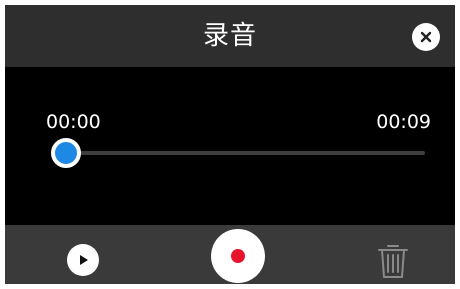 This screenshot has height=289, width=460. I want to click on progress-track, so click(246, 153).